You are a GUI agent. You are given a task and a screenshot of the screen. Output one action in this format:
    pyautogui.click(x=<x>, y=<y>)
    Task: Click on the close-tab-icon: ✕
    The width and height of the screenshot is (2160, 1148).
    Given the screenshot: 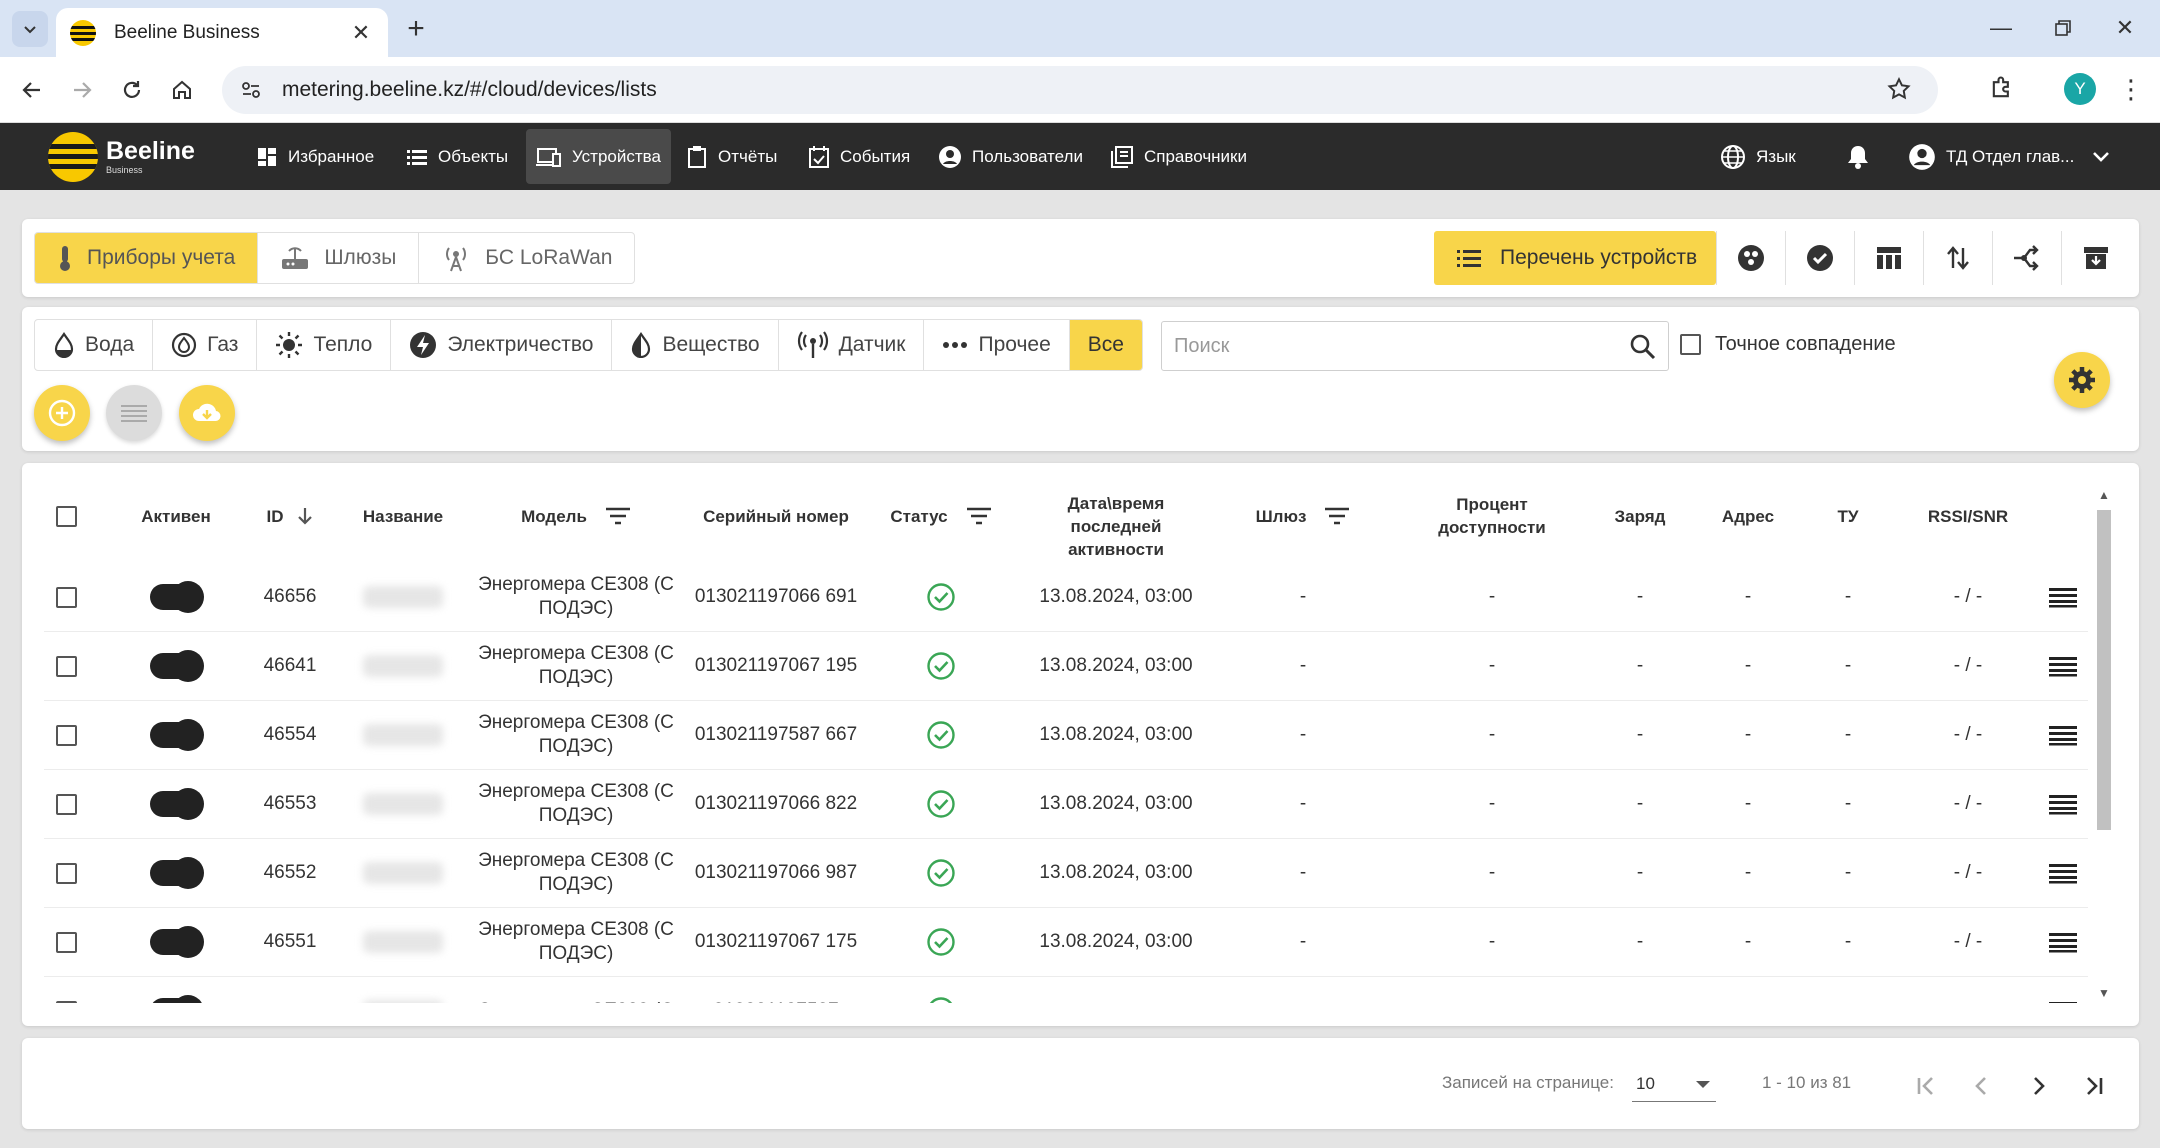 What is the action you would take?
    pyautogui.click(x=361, y=33)
    